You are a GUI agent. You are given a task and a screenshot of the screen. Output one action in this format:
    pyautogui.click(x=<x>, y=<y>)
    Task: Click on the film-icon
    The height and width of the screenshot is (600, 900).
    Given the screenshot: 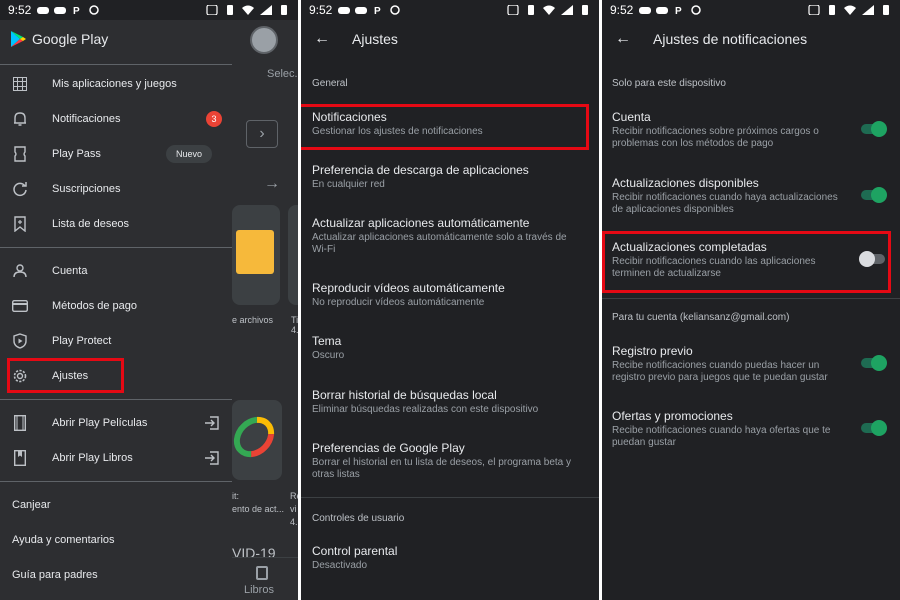 What is the action you would take?
    pyautogui.click(x=20, y=423)
    